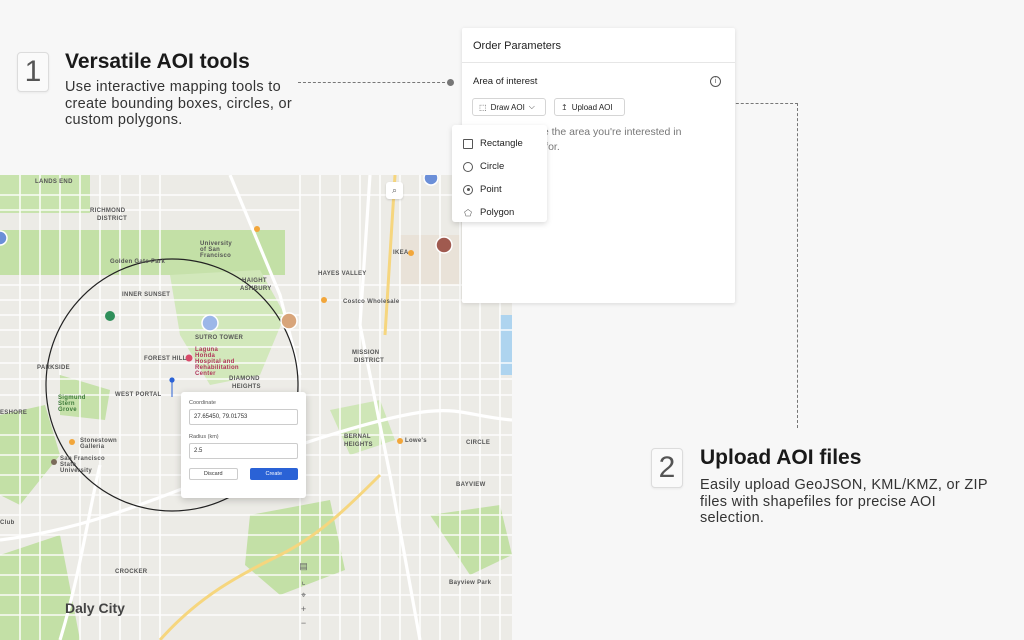 This screenshot has height=640, width=1024. I want to click on ruler-icon: ⌞, so click(303, 581).